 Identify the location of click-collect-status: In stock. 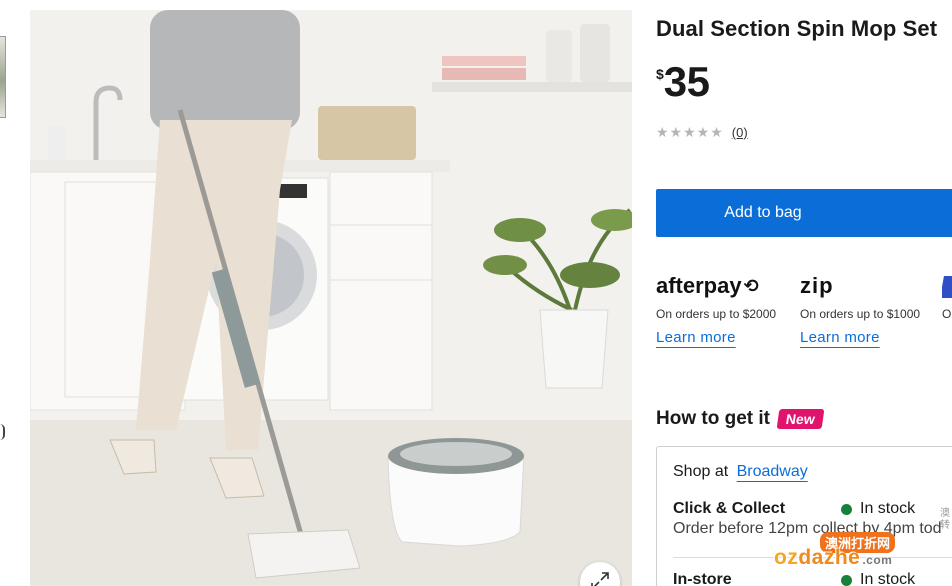
(878, 509).